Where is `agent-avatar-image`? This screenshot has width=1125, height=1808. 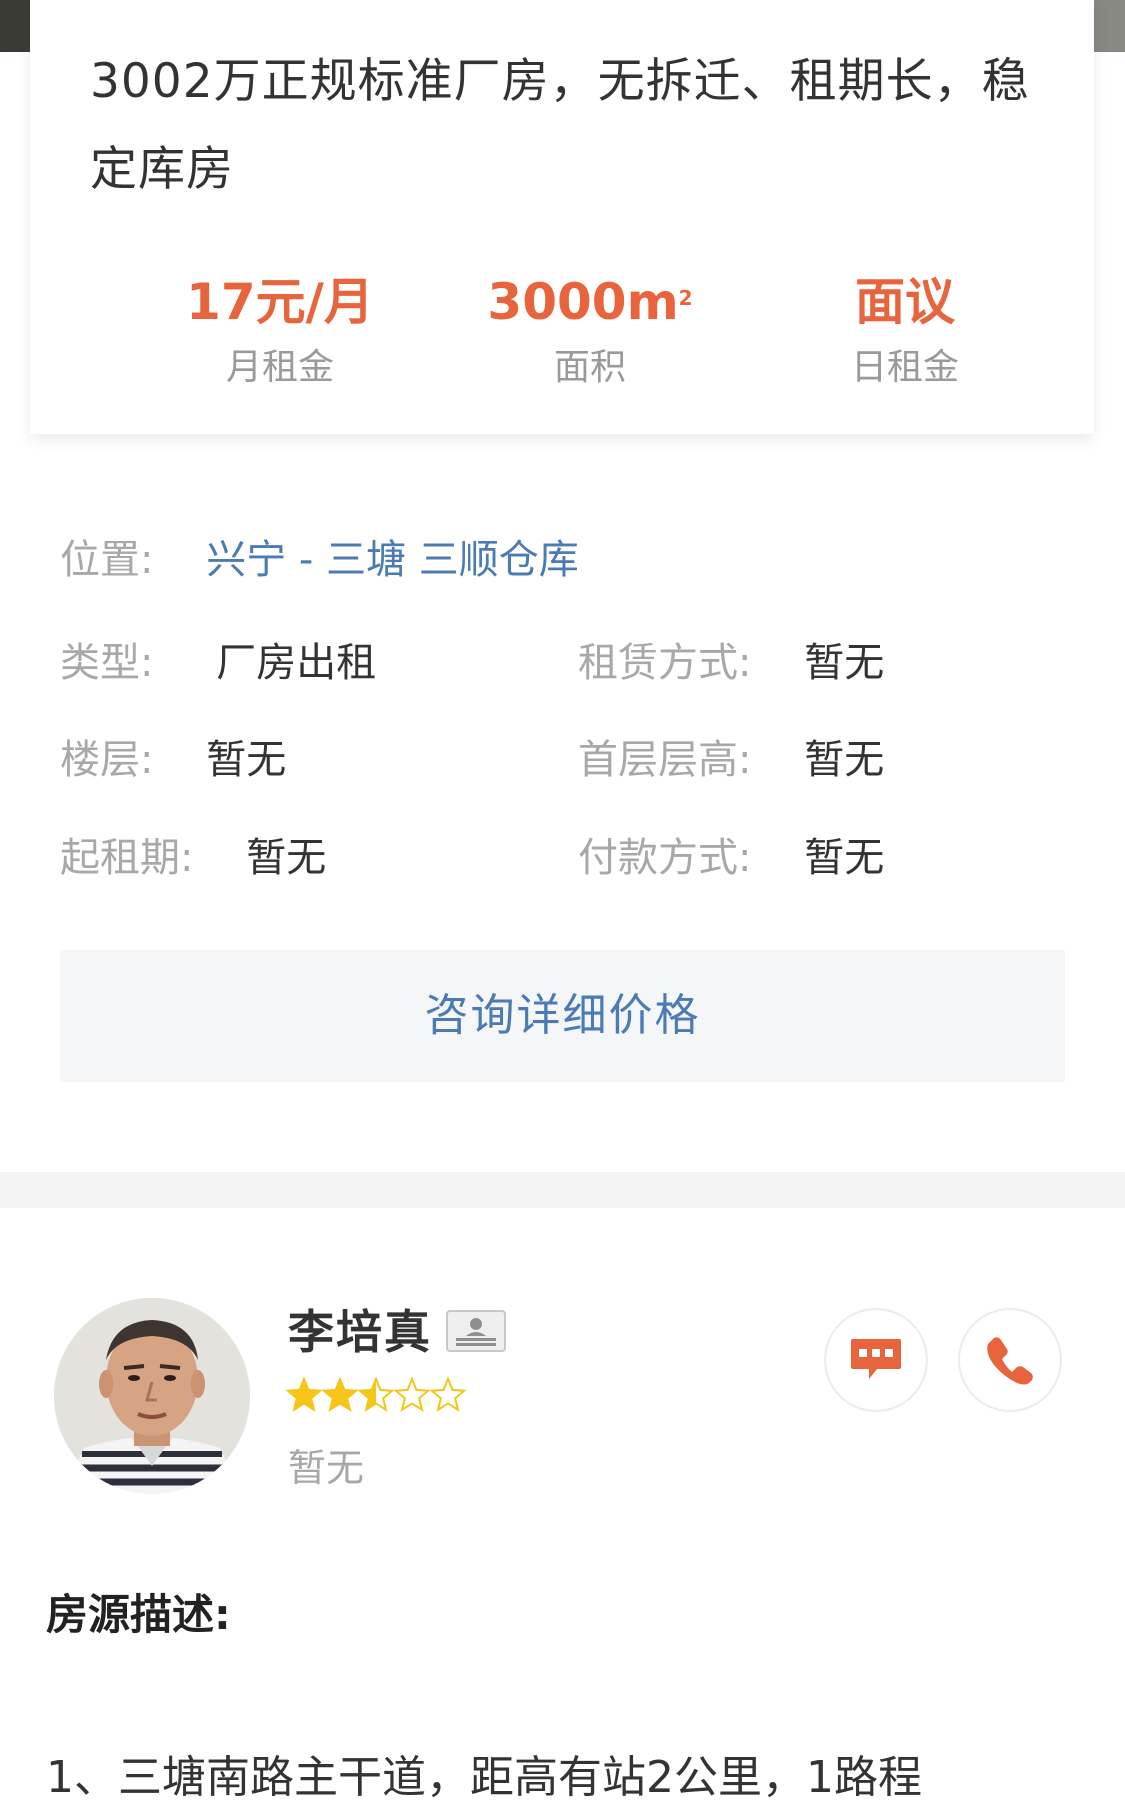 agent-avatar-image is located at coordinates (152, 1396).